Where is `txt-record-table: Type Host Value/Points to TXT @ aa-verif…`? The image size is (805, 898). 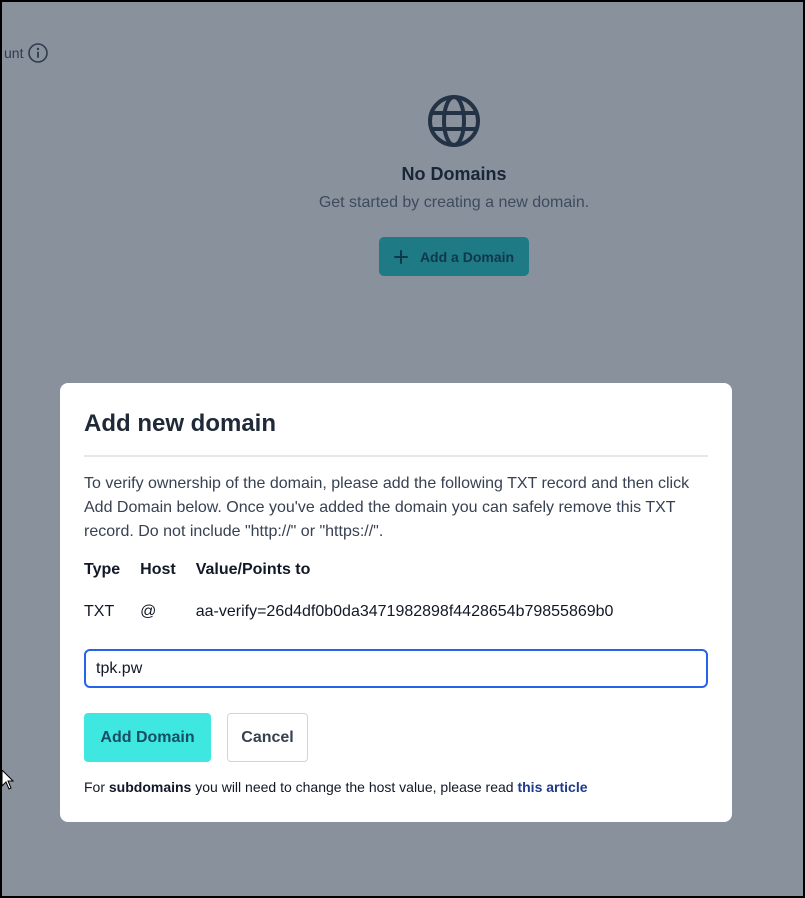 txt-record-table: Type Host Value/Points to TXT @ aa-verif… is located at coordinates (358, 592).